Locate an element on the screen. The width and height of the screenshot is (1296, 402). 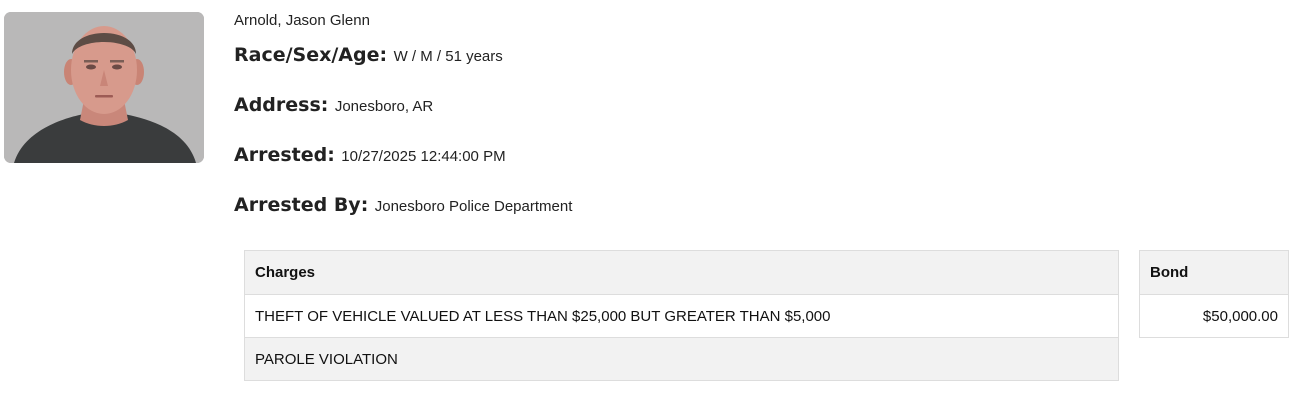
bond-header-row: Bond is located at coordinates (1214, 272).